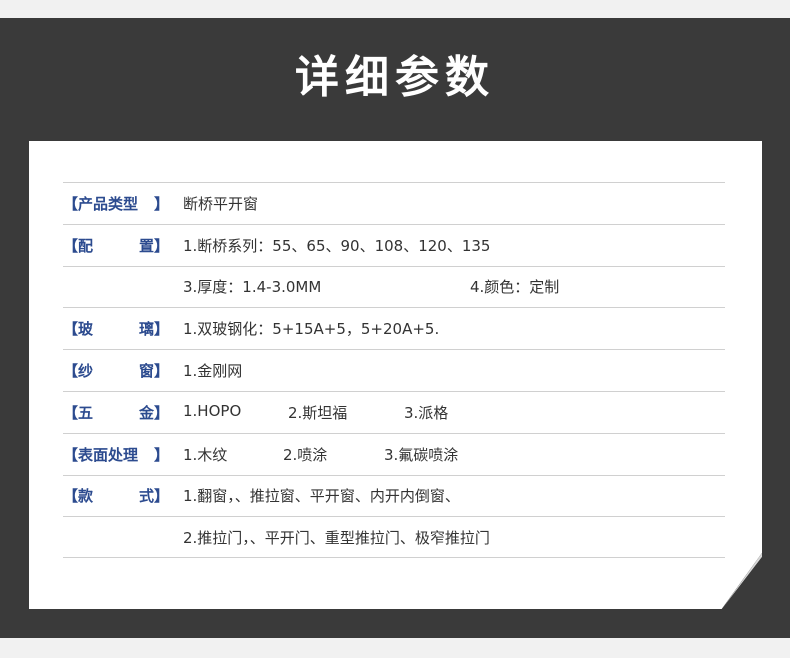 This screenshot has width=790, height=658. What do you see at coordinates (221, 203) in the screenshot?
I see `row-value: 断桥平开窗` at bounding box center [221, 203].